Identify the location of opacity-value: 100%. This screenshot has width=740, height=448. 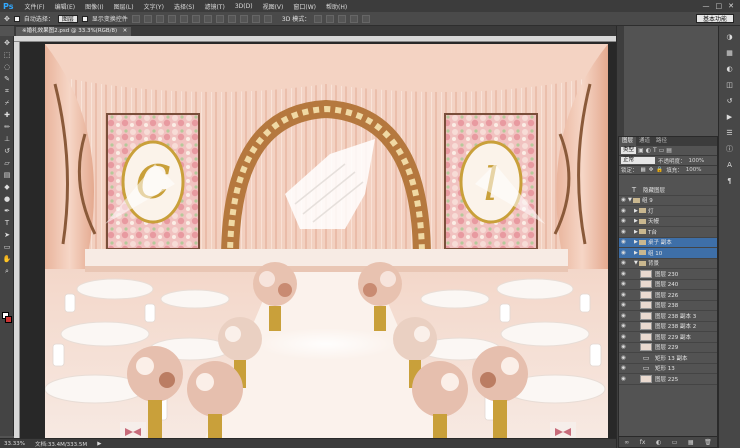
(697, 161).